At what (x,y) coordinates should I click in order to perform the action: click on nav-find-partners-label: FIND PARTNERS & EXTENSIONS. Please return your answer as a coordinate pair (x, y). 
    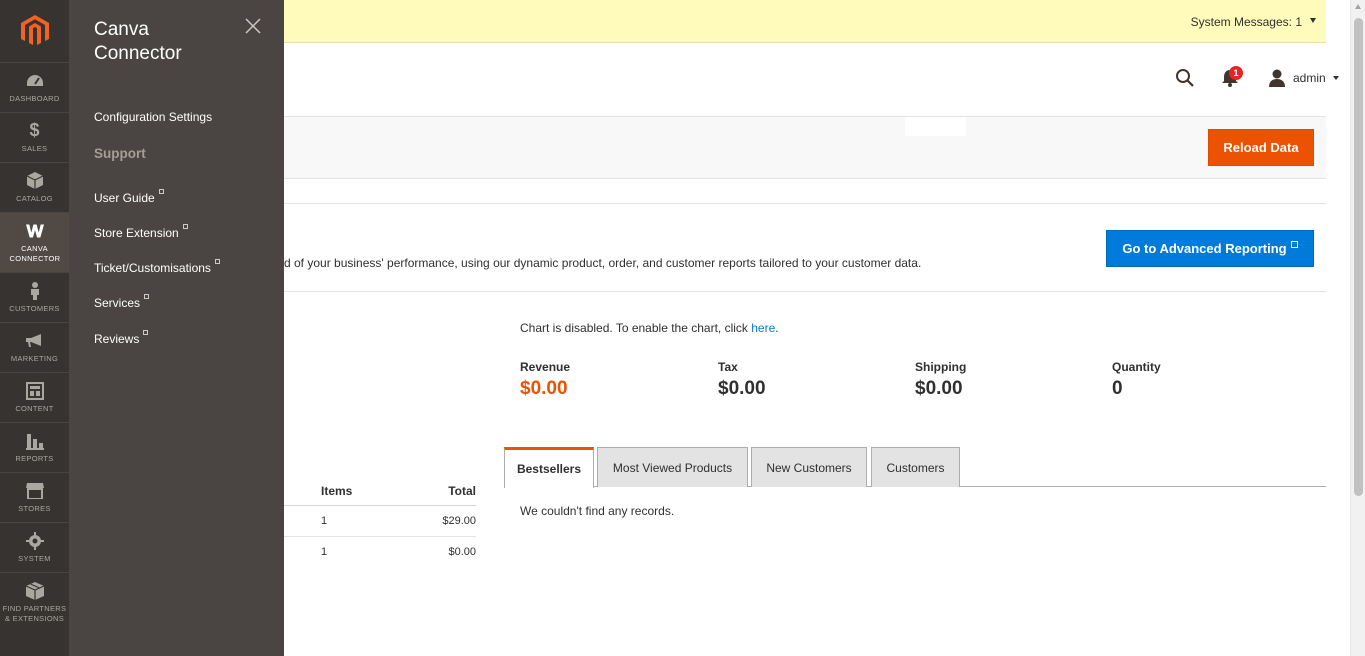
    Looking at the image, I should click on (34, 613).